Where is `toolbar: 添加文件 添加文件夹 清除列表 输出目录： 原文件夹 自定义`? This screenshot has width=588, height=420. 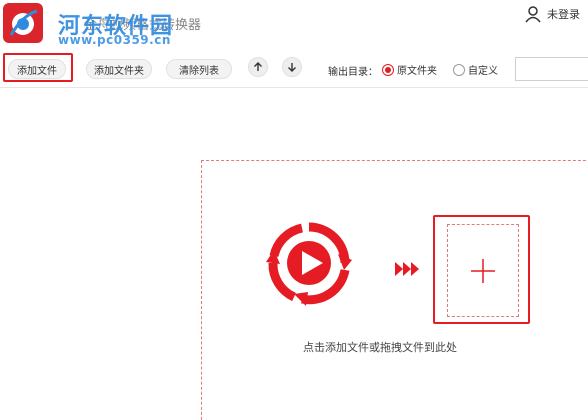 toolbar: 添加文件 添加文件夹 清除列表 输出目录： 原文件夹 自定义 is located at coordinates (294, 68).